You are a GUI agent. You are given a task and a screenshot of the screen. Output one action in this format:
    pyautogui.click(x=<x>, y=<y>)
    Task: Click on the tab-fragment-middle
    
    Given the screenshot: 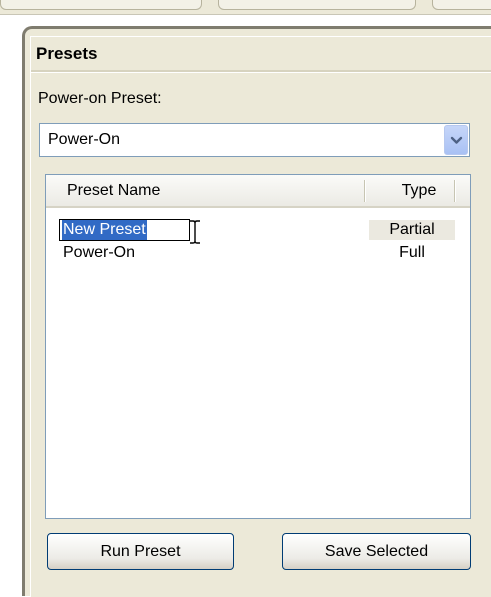 What is the action you would take?
    pyautogui.click(x=317, y=5)
    